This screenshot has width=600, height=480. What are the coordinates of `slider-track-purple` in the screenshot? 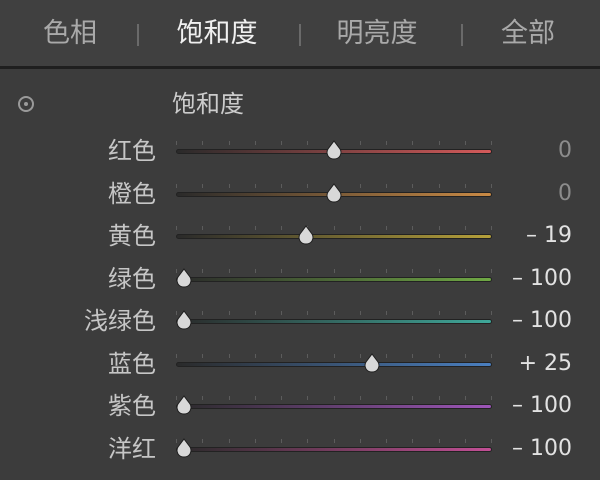 It's located at (334, 406).